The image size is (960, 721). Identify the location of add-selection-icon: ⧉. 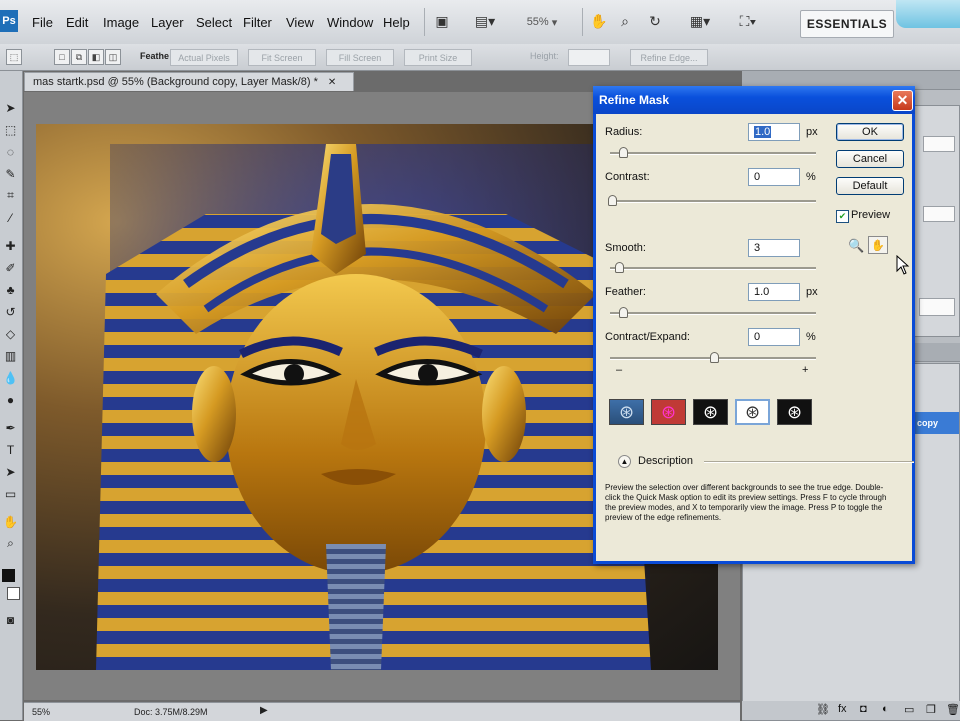
(79, 57).